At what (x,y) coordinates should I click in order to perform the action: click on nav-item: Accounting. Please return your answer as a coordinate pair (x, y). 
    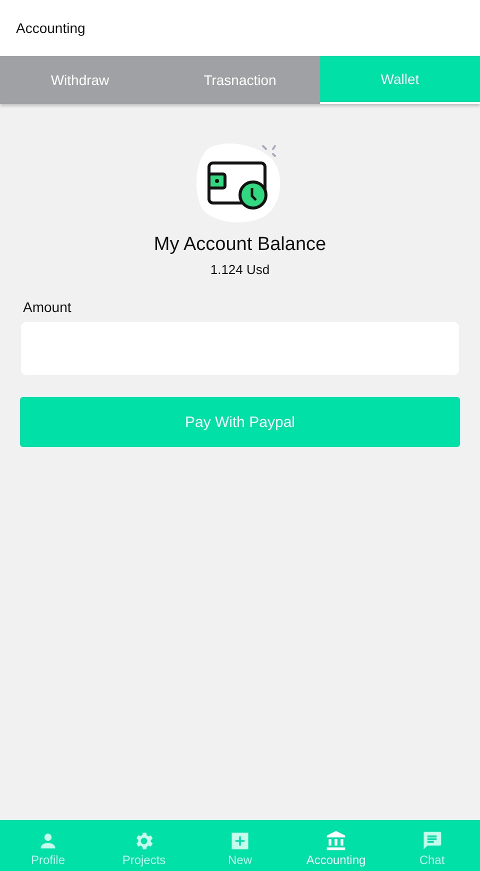
    Looking at the image, I should click on (336, 845).